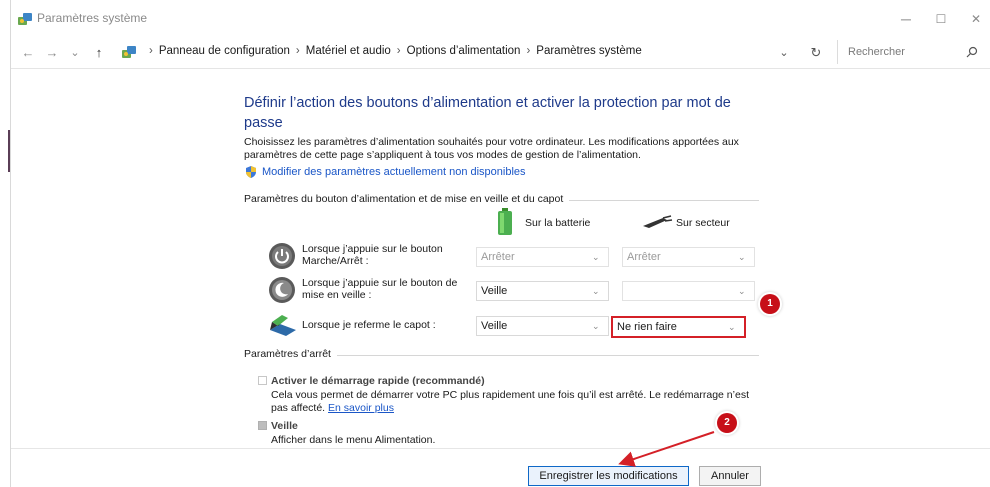  Describe the element at coordinates (688, 291) in the screenshot. I see `sleep-button-ac-select: ⌄` at that location.